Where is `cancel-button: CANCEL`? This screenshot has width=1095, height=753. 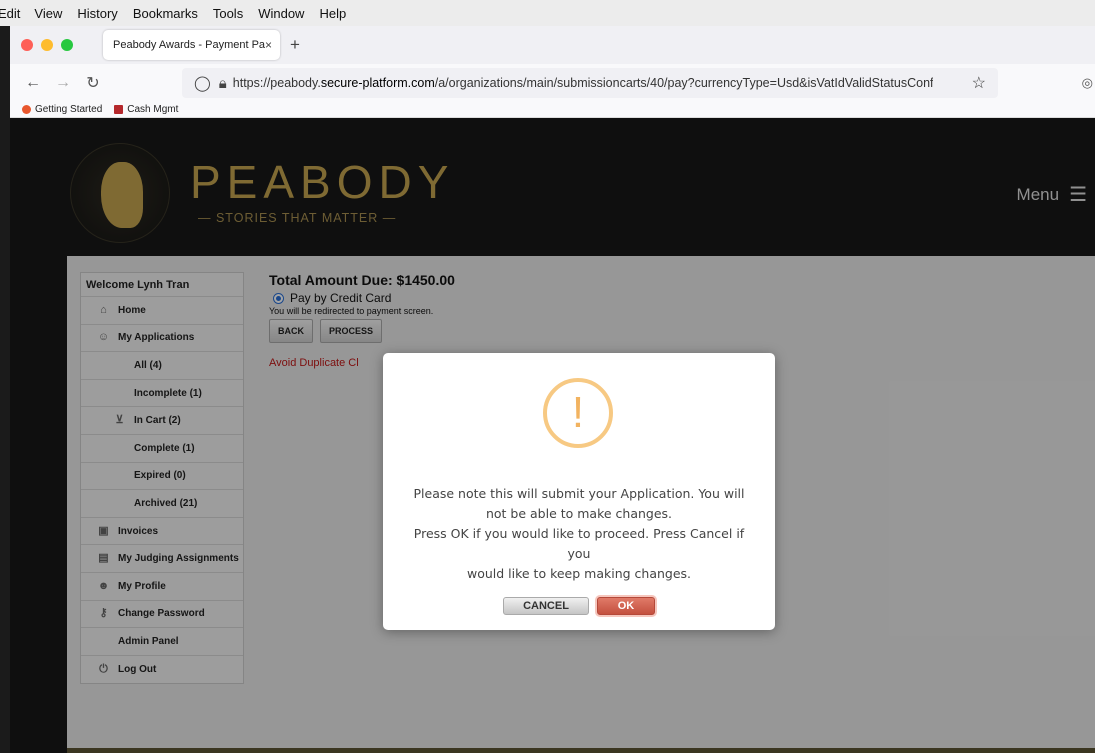 cancel-button: CANCEL is located at coordinates (546, 606).